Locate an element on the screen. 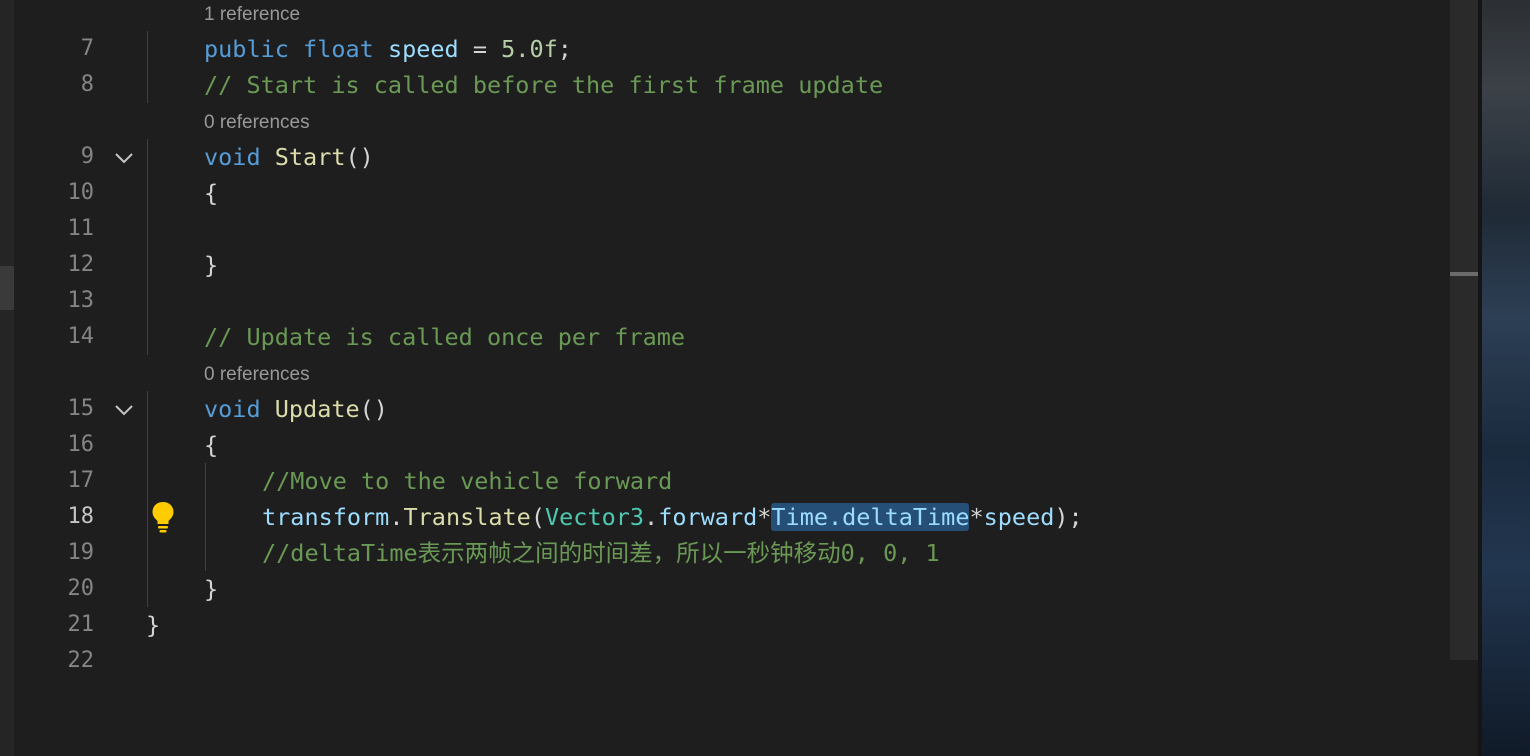  variable: transform is located at coordinates (326, 517).